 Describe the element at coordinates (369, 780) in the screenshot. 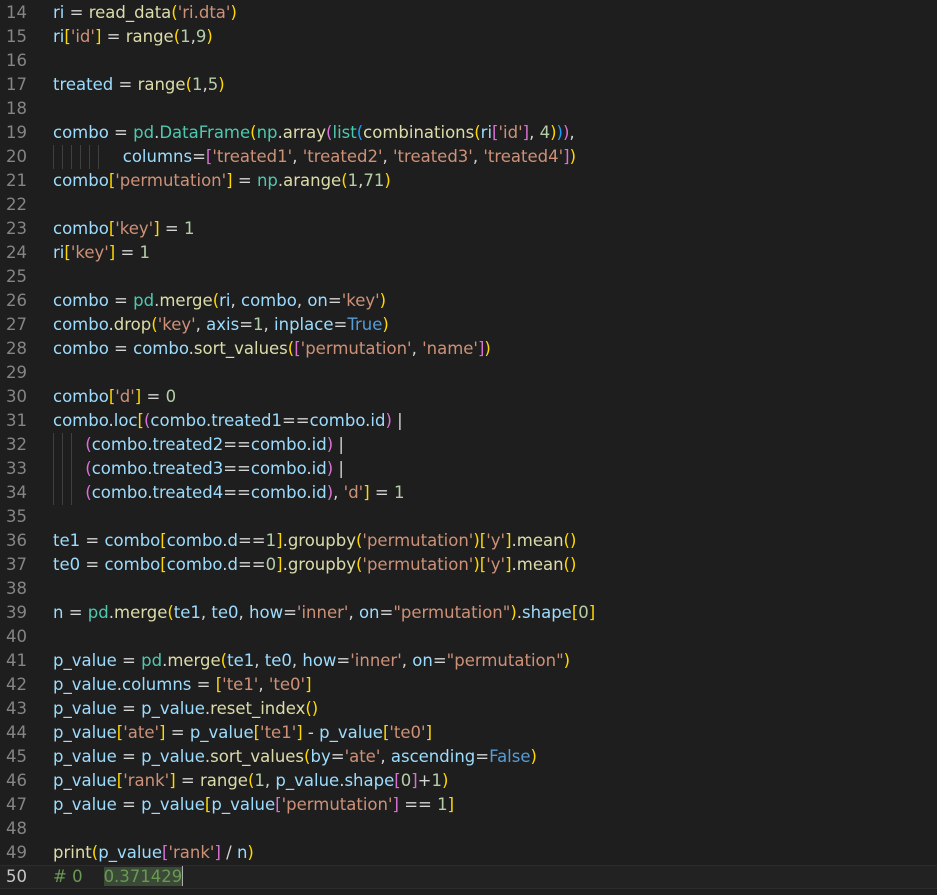

I see `code-token: shape` at that location.